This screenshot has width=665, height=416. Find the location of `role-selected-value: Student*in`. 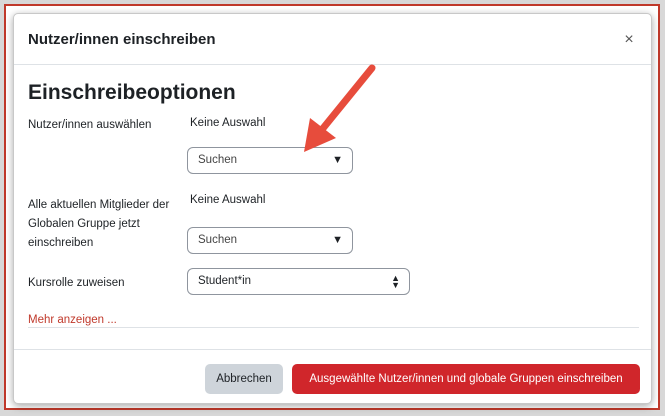

role-selected-value: Student*in is located at coordinates (225, 281).